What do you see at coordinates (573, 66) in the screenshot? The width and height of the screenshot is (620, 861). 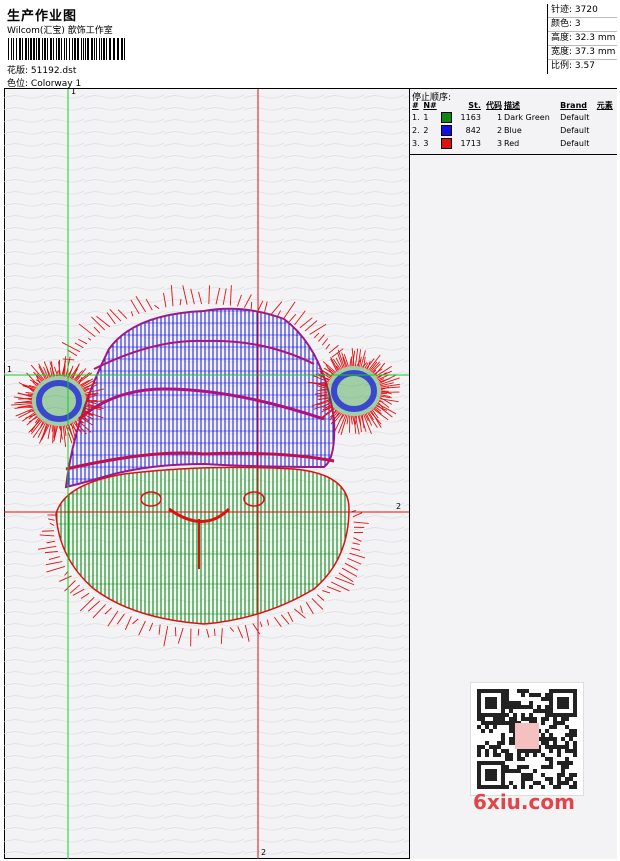 I see `stat-scale: 比例: 3.57` at bounding box center [573, 66].